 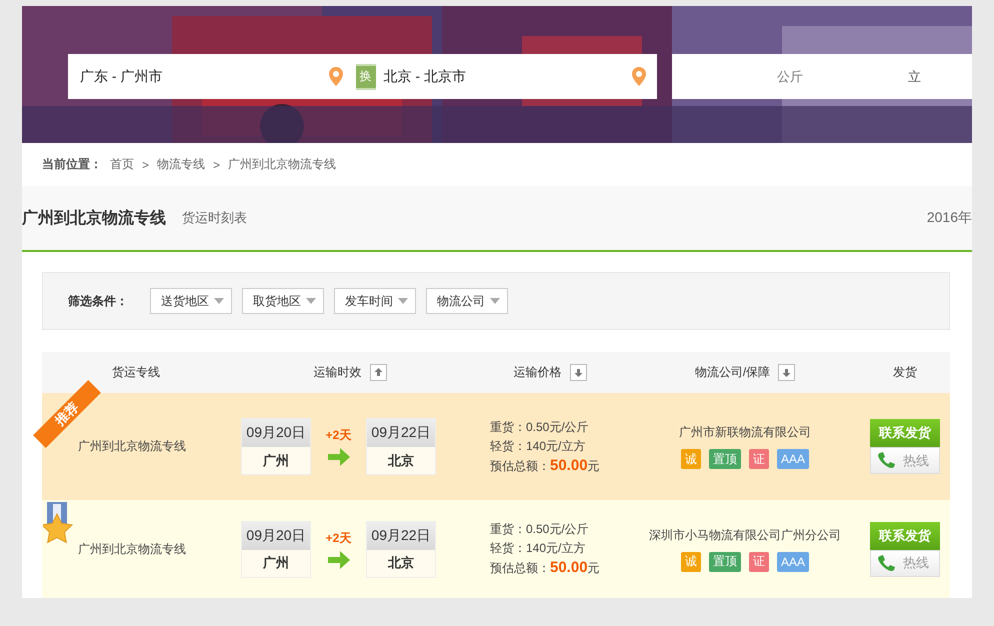 I want to click on sort-up-icon, so click(x=378, y=372).